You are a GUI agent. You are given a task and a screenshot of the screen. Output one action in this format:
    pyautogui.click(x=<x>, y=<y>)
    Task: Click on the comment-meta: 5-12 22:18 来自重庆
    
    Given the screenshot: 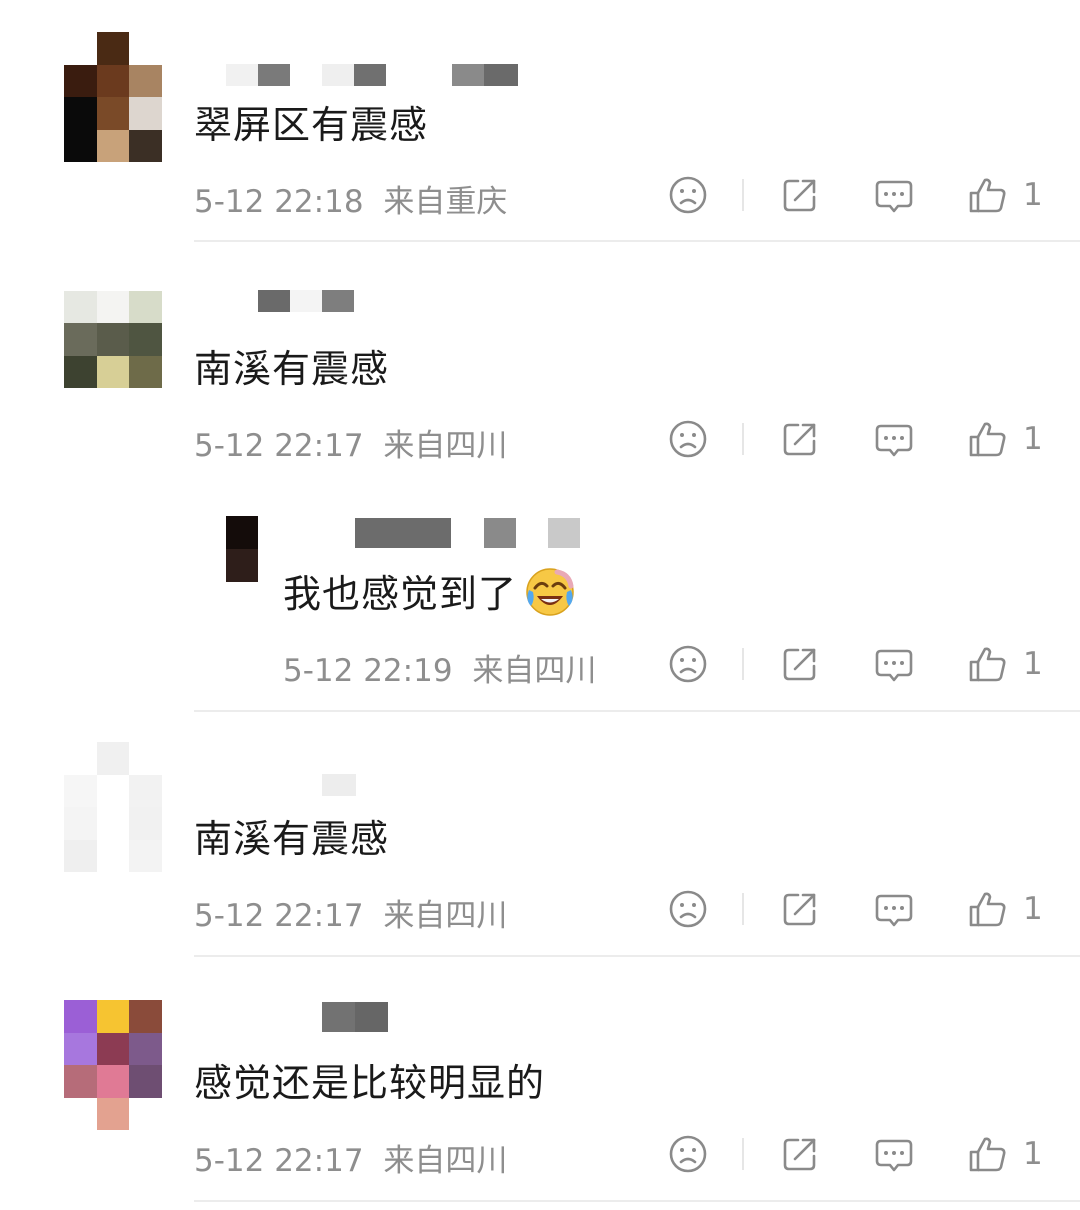 What is the action you would take?
    pyautogui.click(x=350, y=198)
    